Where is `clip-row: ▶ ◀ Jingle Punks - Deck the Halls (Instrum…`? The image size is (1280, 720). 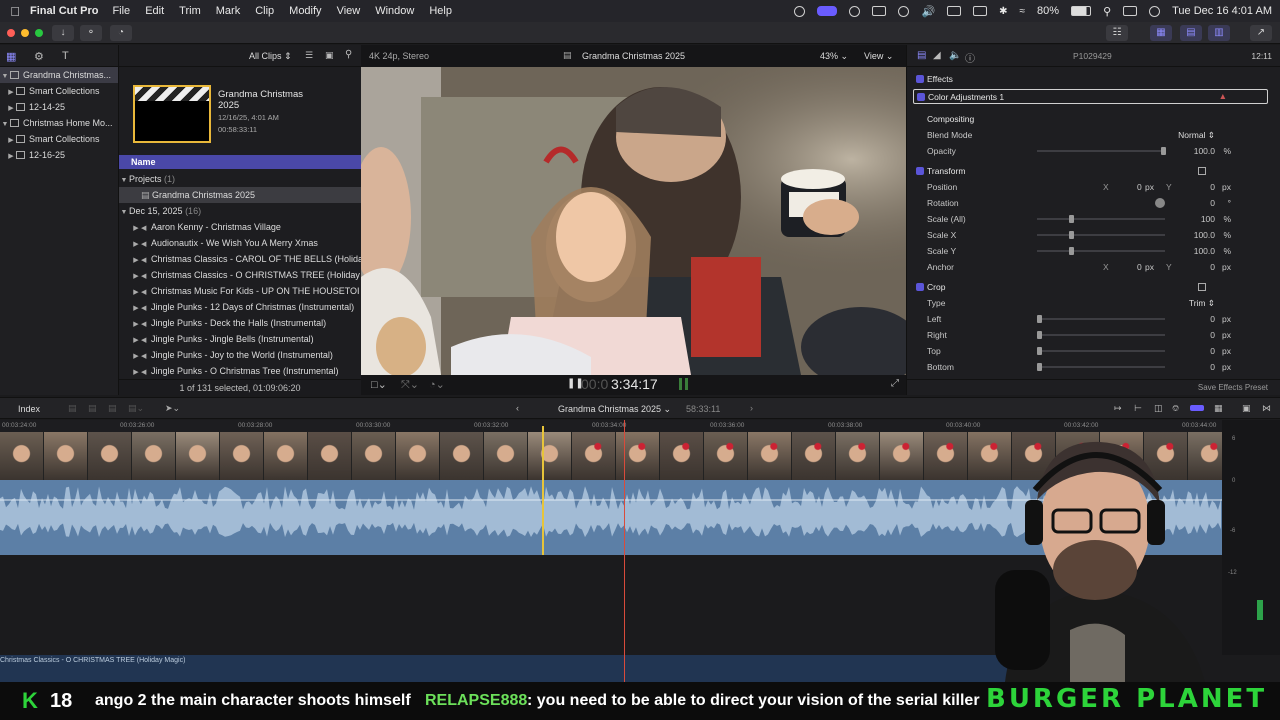 clip-row: ▶ ◀ Jingle Punks - Deck the Halls (Instrum… is located at coordinates (240, 323).